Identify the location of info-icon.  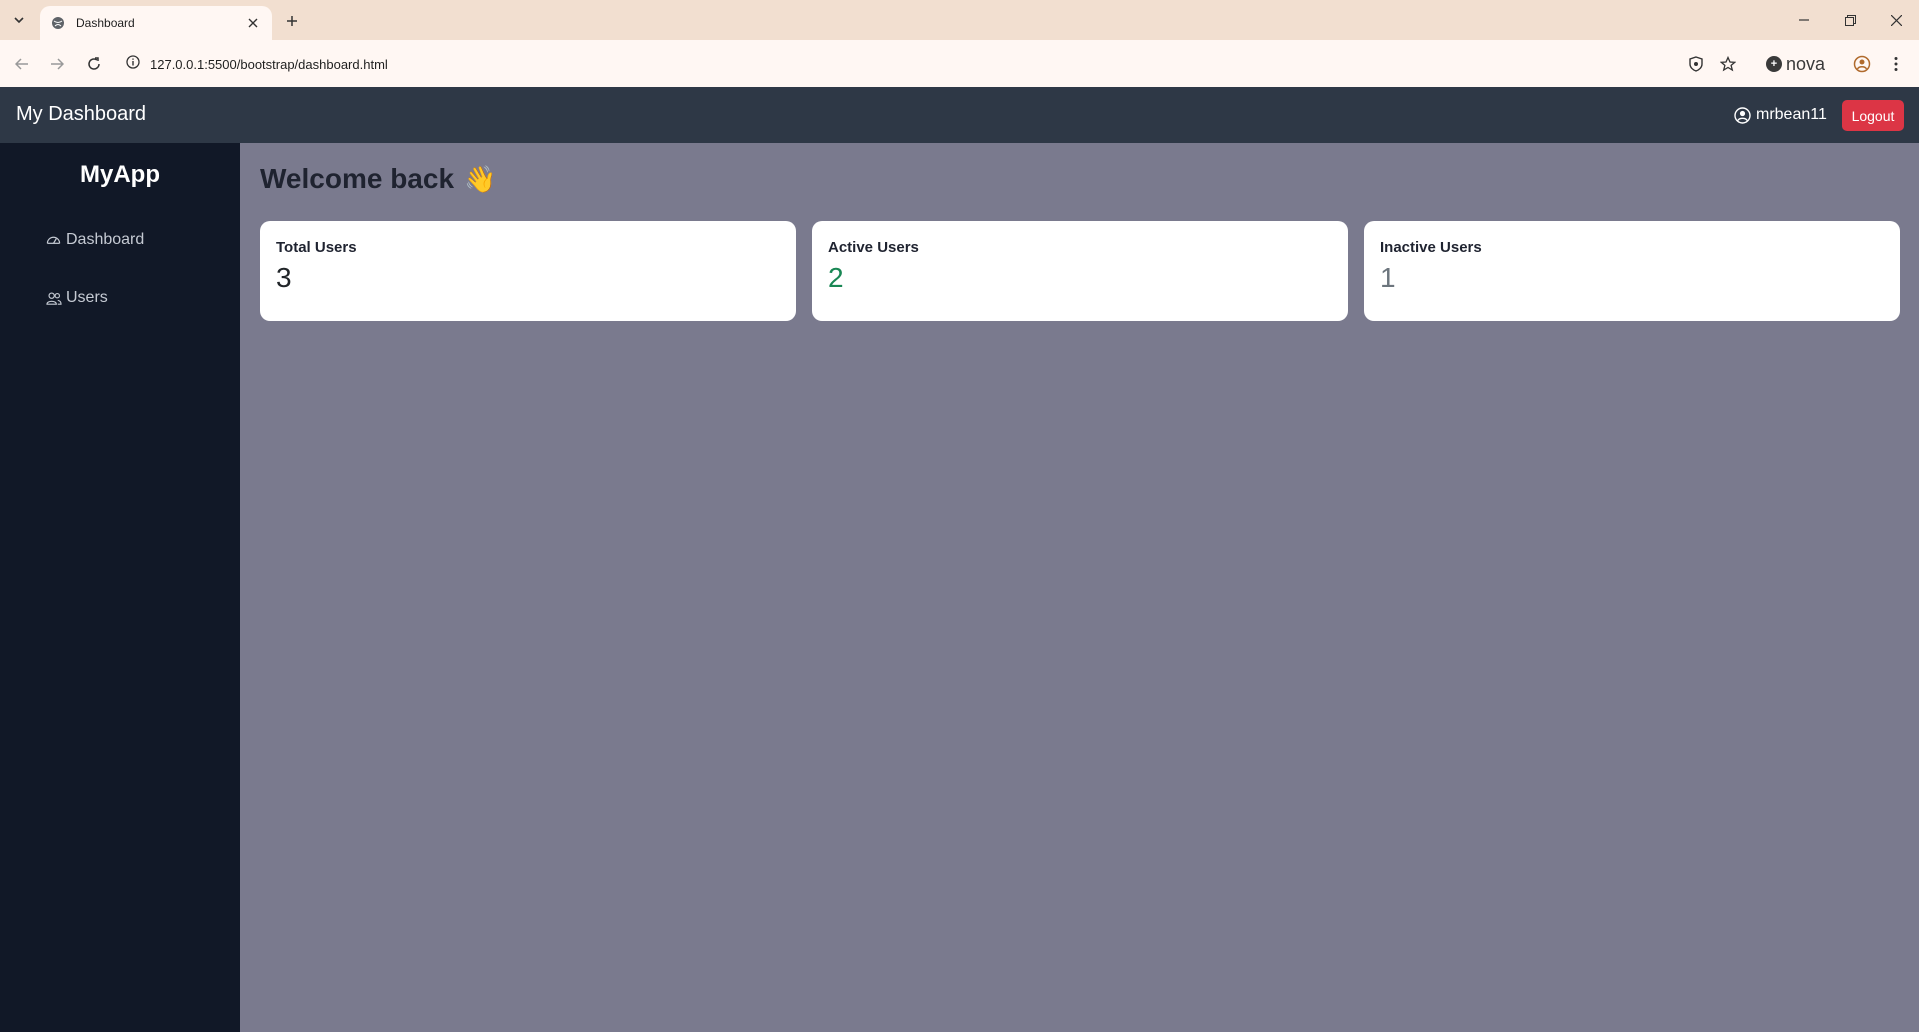
(133, 64).